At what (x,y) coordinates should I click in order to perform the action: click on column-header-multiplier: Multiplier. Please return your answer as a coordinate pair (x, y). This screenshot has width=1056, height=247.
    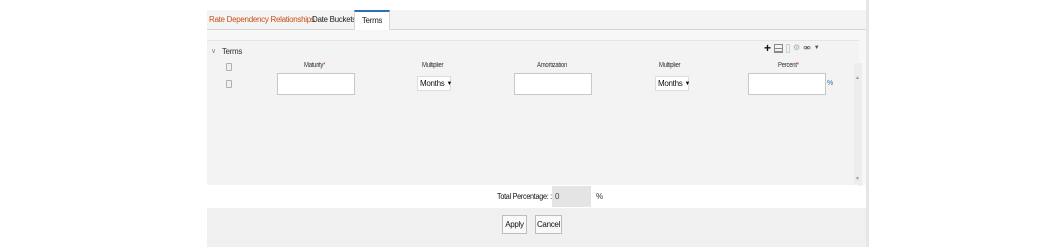
    Looking at the image, I should click on (433, 67).